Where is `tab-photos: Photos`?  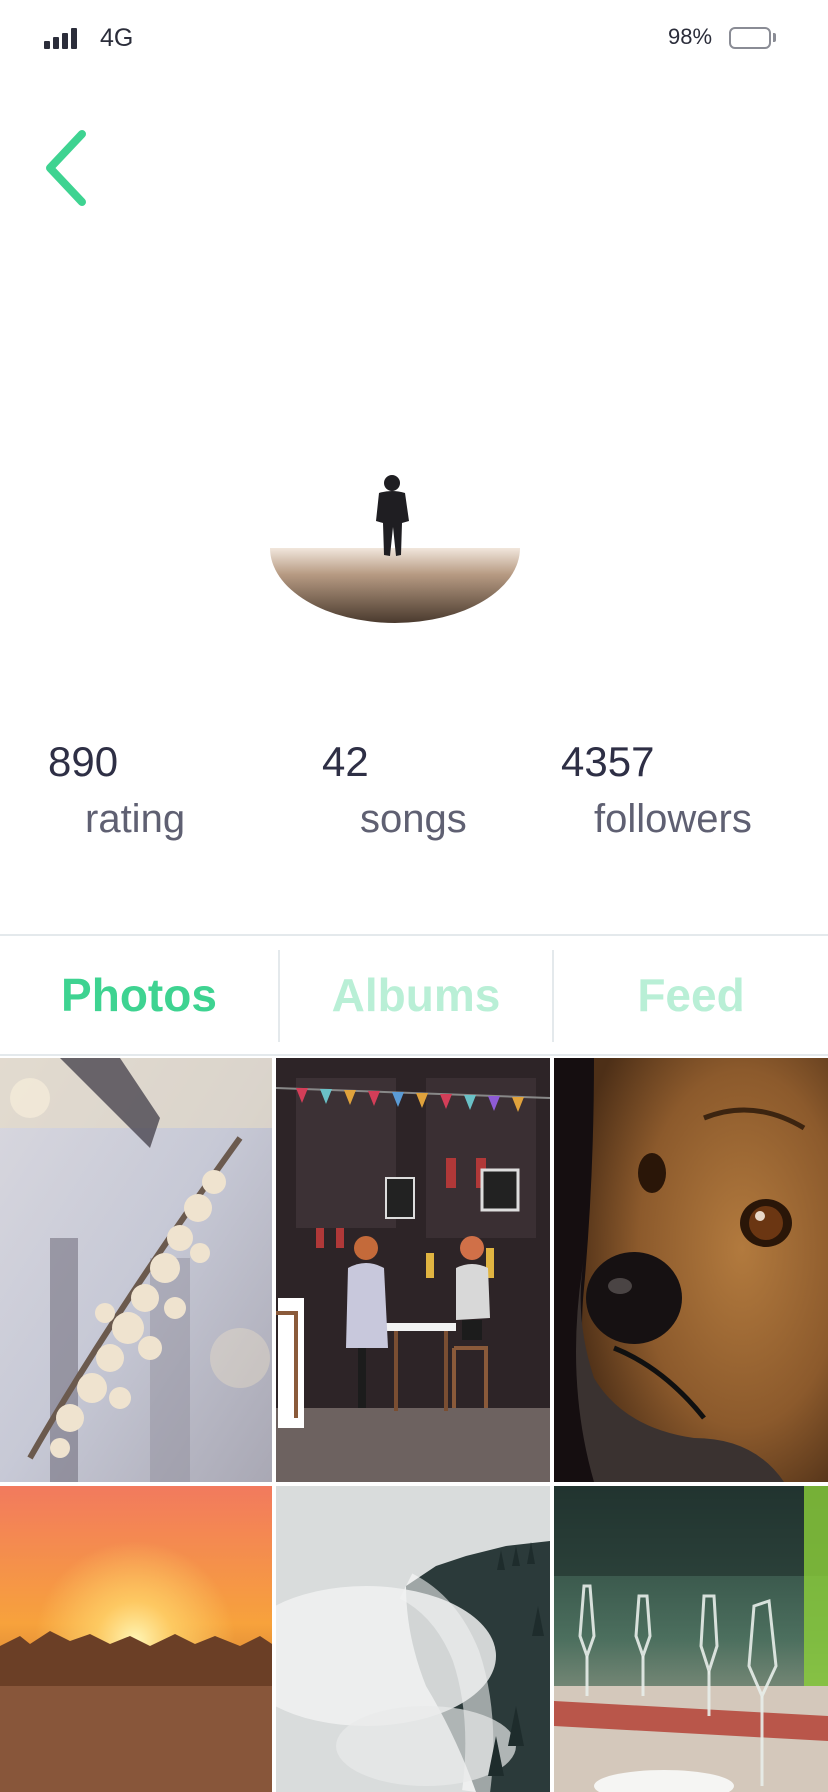
tab-photos: Photos is located at coordinates (139, 995).